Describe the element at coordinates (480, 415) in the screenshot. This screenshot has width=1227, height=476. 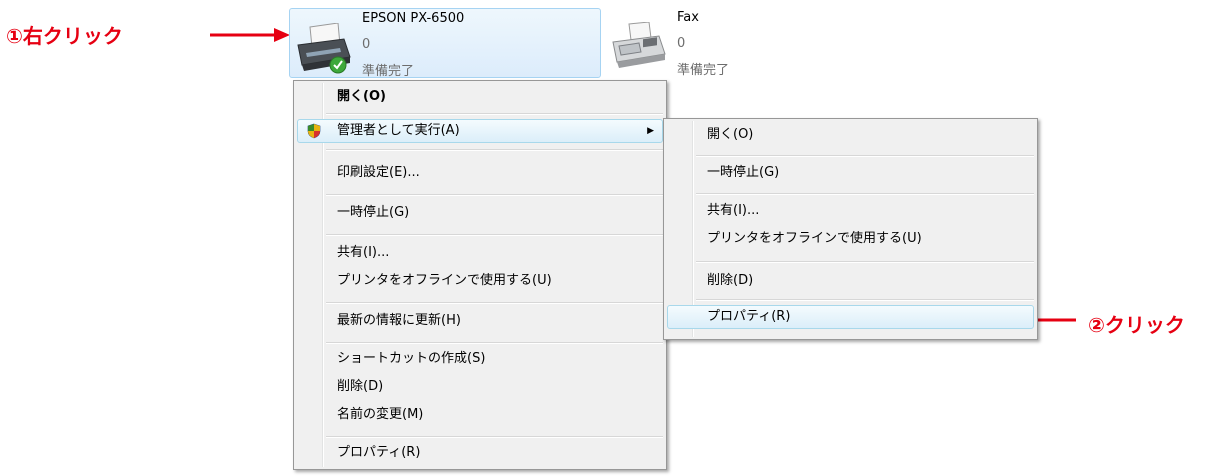
I see `menu-item-rename: 名前の変更(M)` at that location.